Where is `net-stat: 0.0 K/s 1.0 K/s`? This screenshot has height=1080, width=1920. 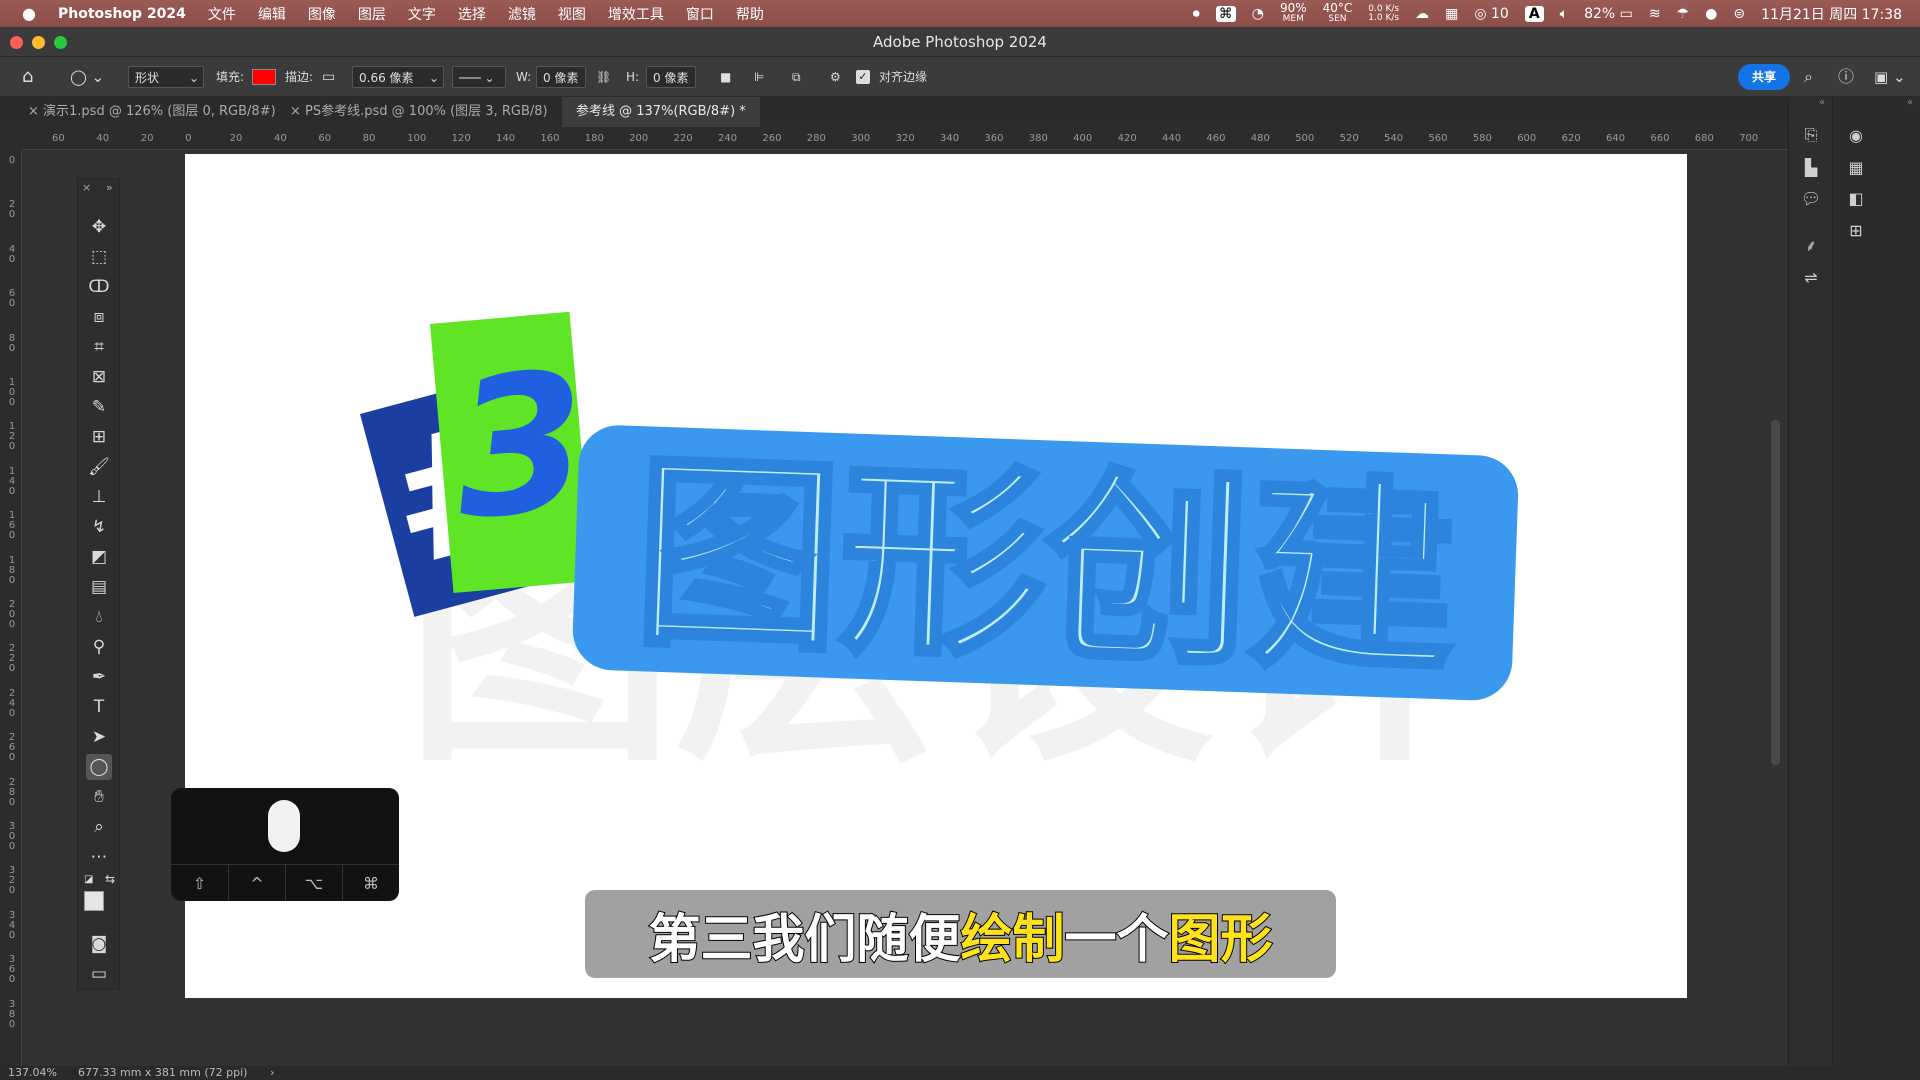
net-stat: 0.0 K/s 1.0 K/s is located at coordinates (1383, 13).